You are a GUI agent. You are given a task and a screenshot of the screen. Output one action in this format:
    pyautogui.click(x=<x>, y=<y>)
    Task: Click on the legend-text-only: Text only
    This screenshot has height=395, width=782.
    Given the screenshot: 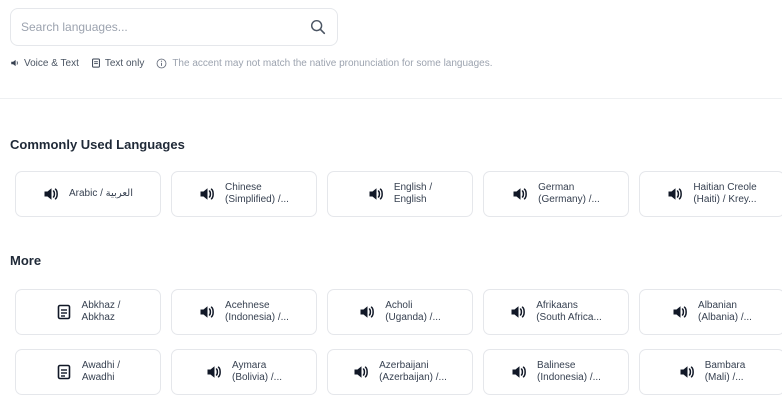 What is the action you would take?
    pyautogui.click(x=117, y=63)
    